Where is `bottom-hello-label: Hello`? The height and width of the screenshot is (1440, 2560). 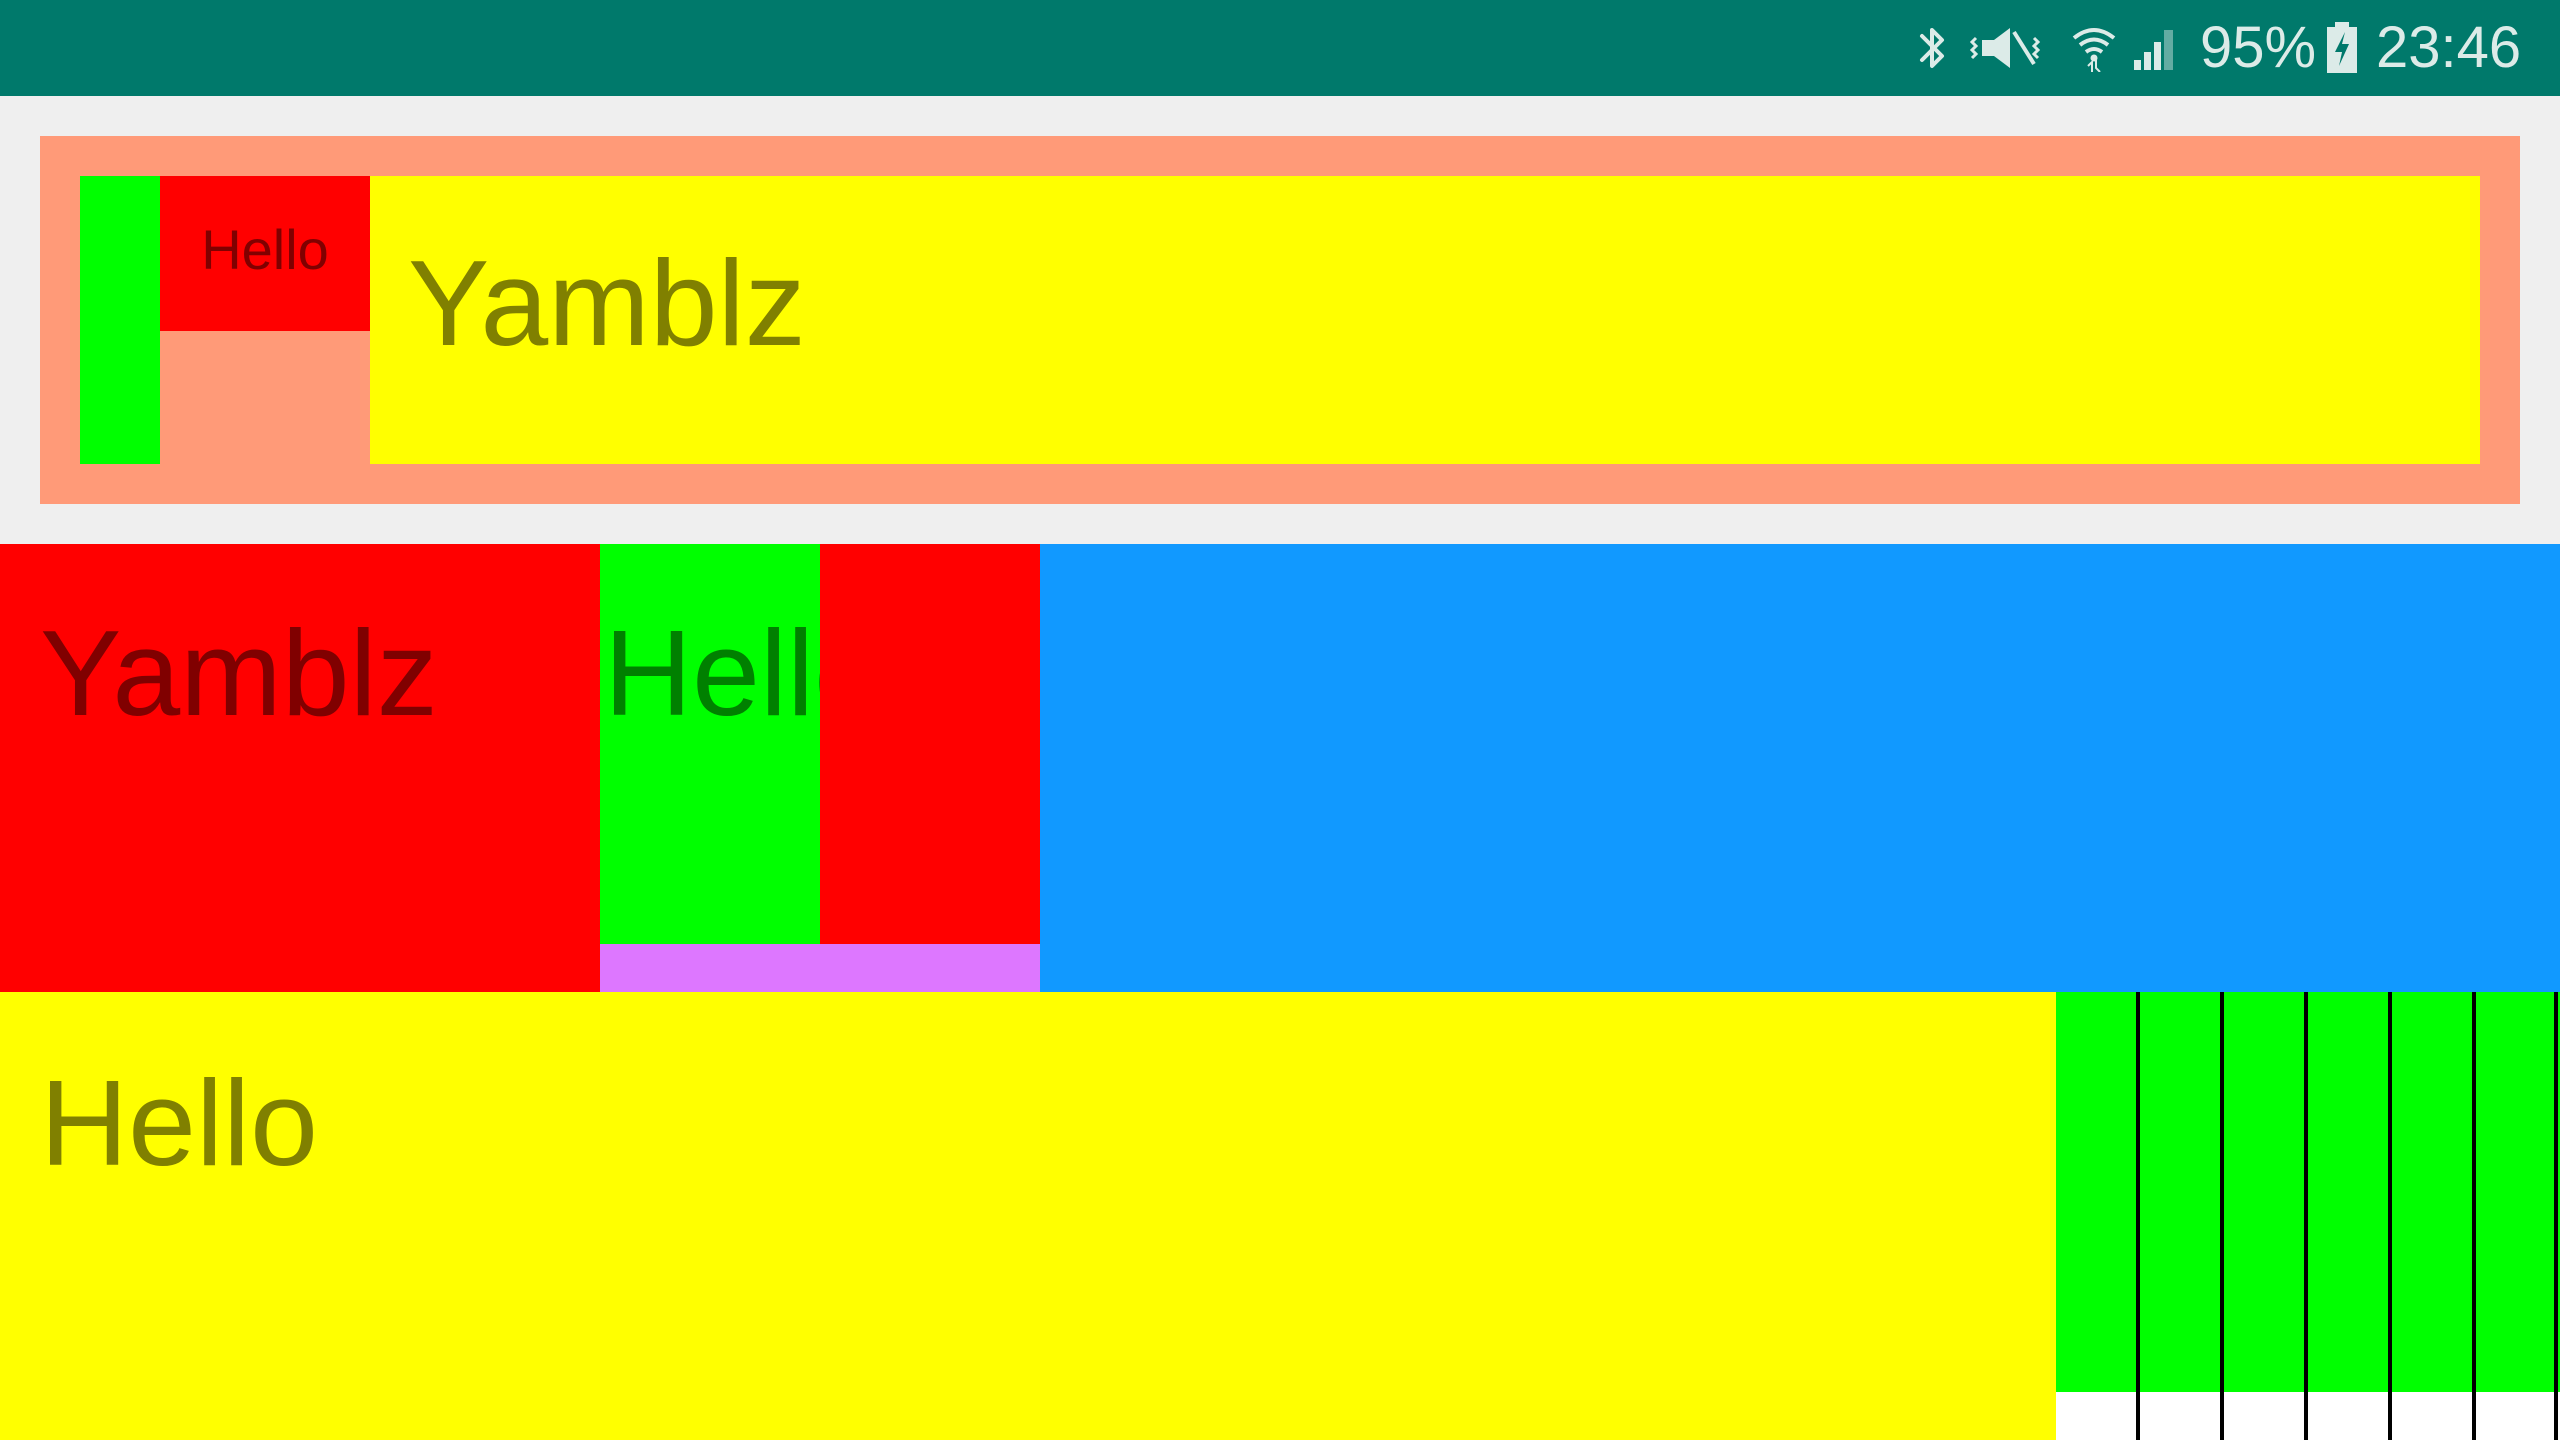
bottom-hello-label: Hello is located at coordinates (179, 1123).